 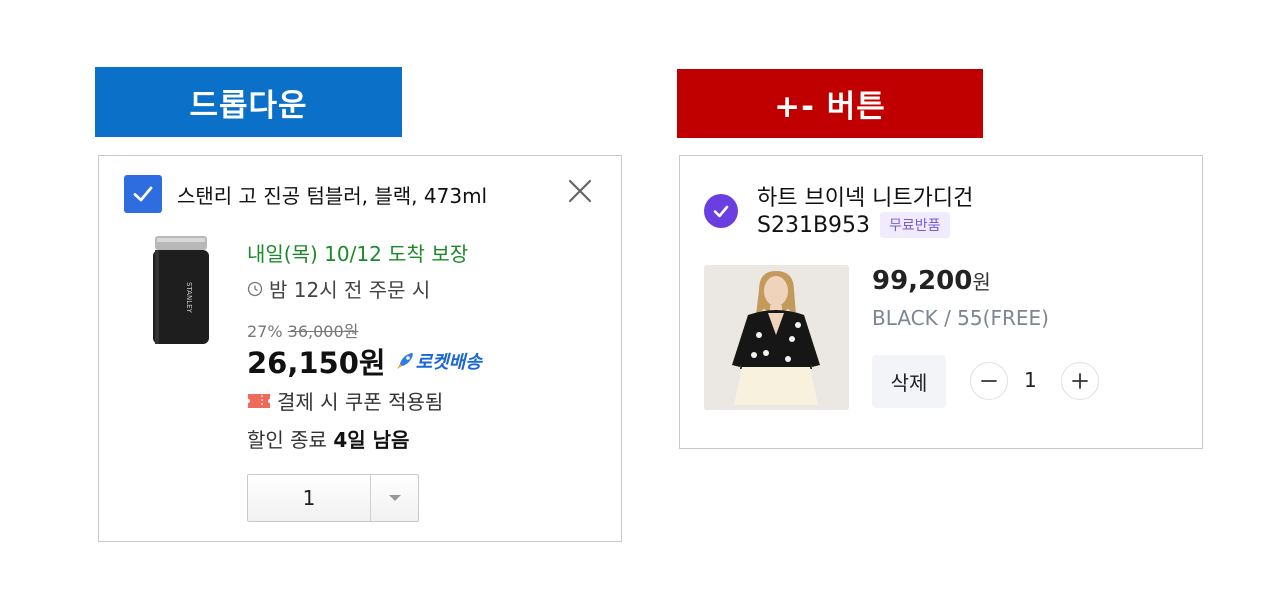 What do you see at coordinates (180, 290) in the screenshot?
I see `product-thumbnail: STANLEY` at bounding box center [180, 290].